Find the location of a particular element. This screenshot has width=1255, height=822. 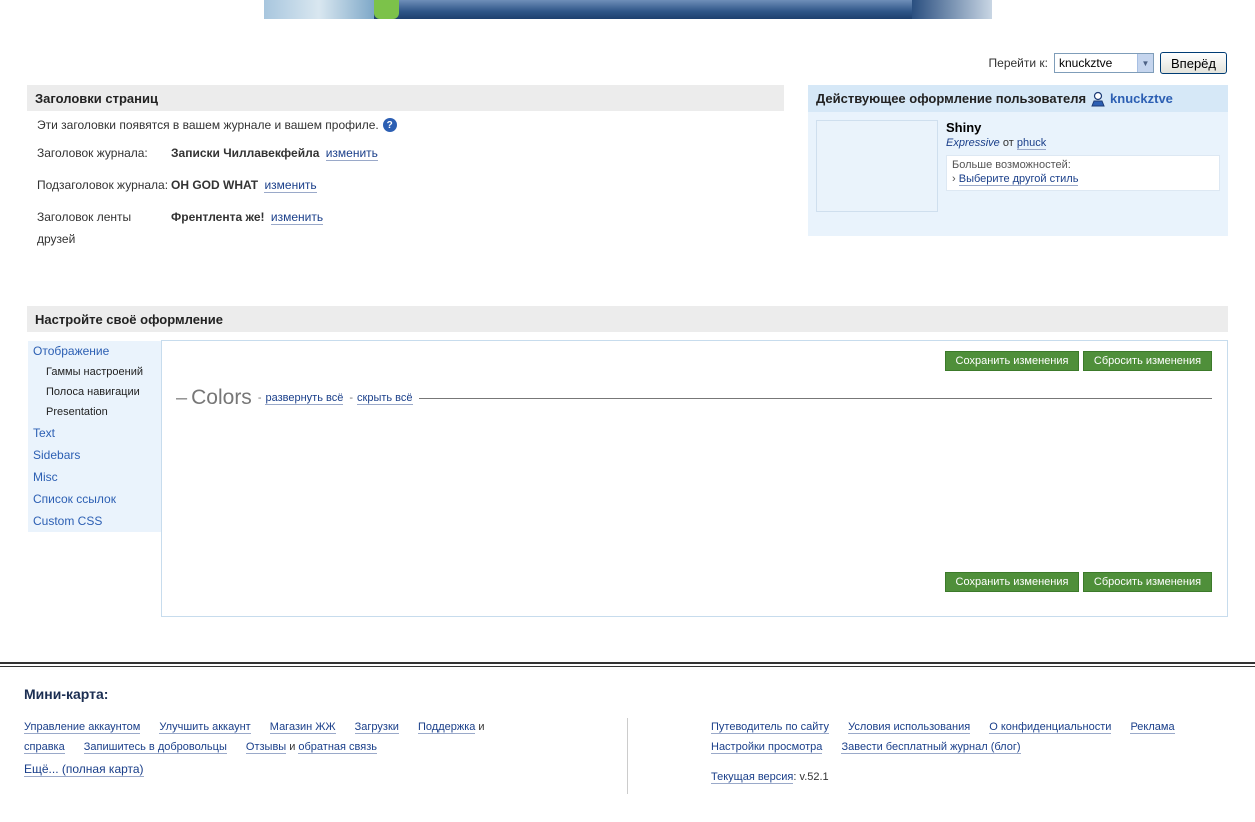

theme-preview-thumbnail is located at coordinates (877, 166).